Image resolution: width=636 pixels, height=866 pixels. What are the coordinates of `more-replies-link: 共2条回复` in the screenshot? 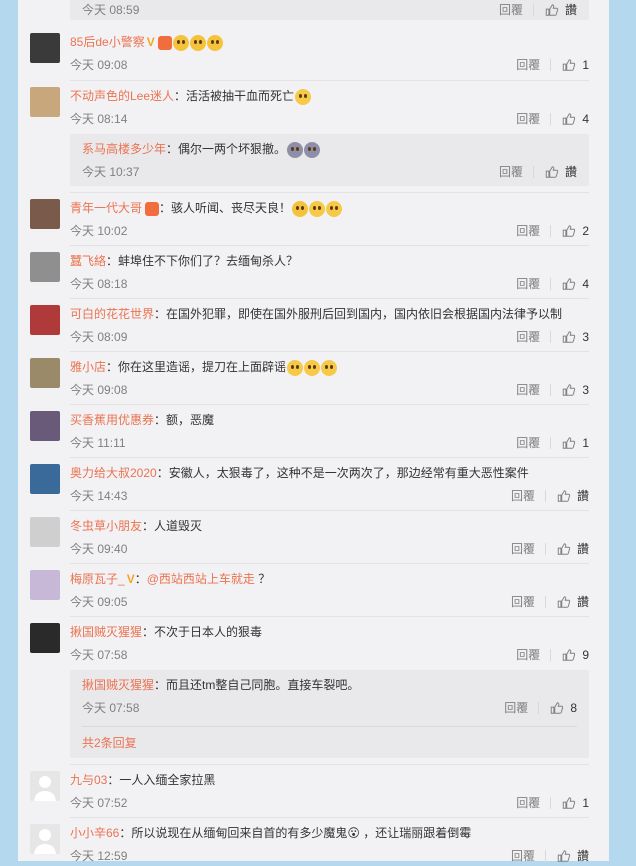 It's located at (109, 743).